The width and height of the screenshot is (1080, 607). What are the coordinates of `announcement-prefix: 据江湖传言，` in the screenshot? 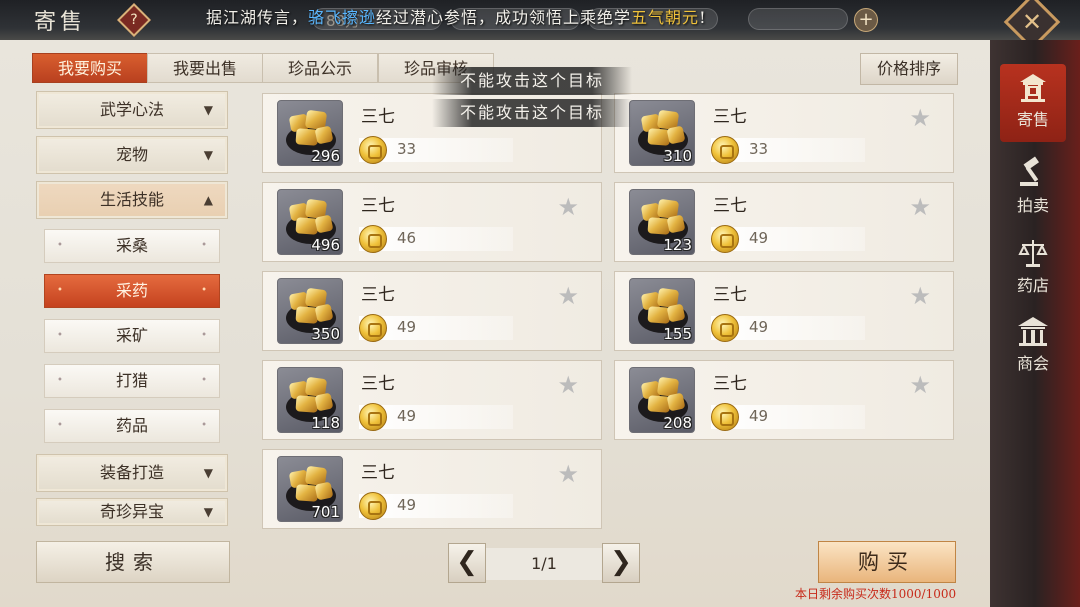 It's located at (257, 17).